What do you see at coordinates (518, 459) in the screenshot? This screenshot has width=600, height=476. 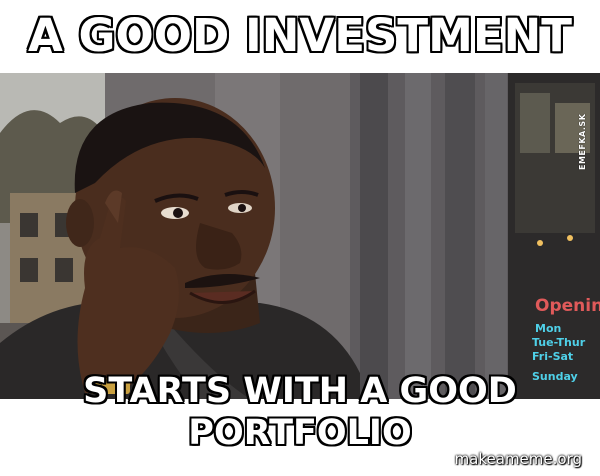 I see `site-watermark: makeameme.org` at bounding box center [518, 459].